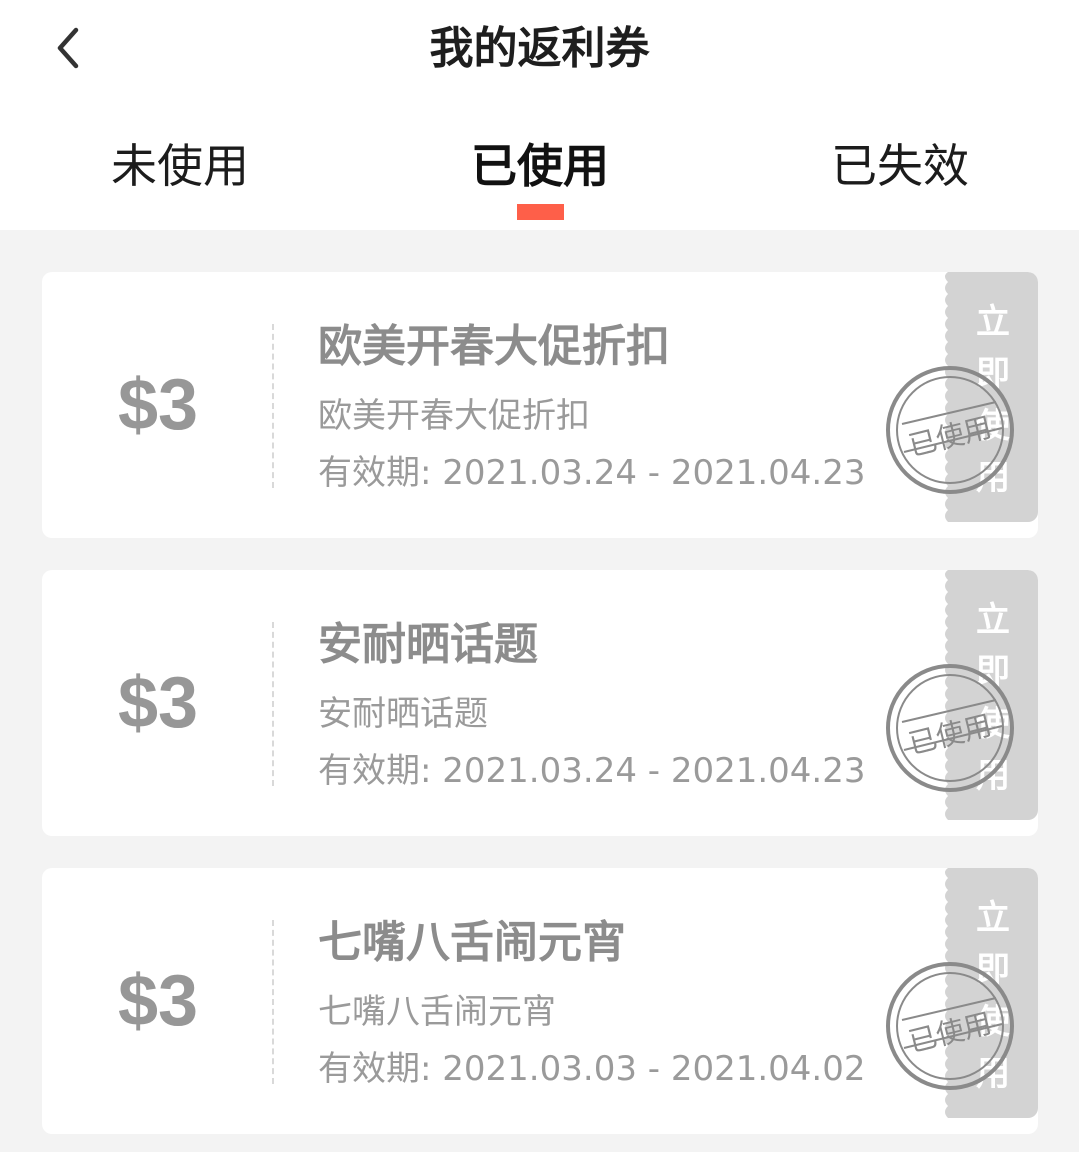  I want to click on coupon-subtitle: 七嘴八舌闹元宵, so click(437, 1012).